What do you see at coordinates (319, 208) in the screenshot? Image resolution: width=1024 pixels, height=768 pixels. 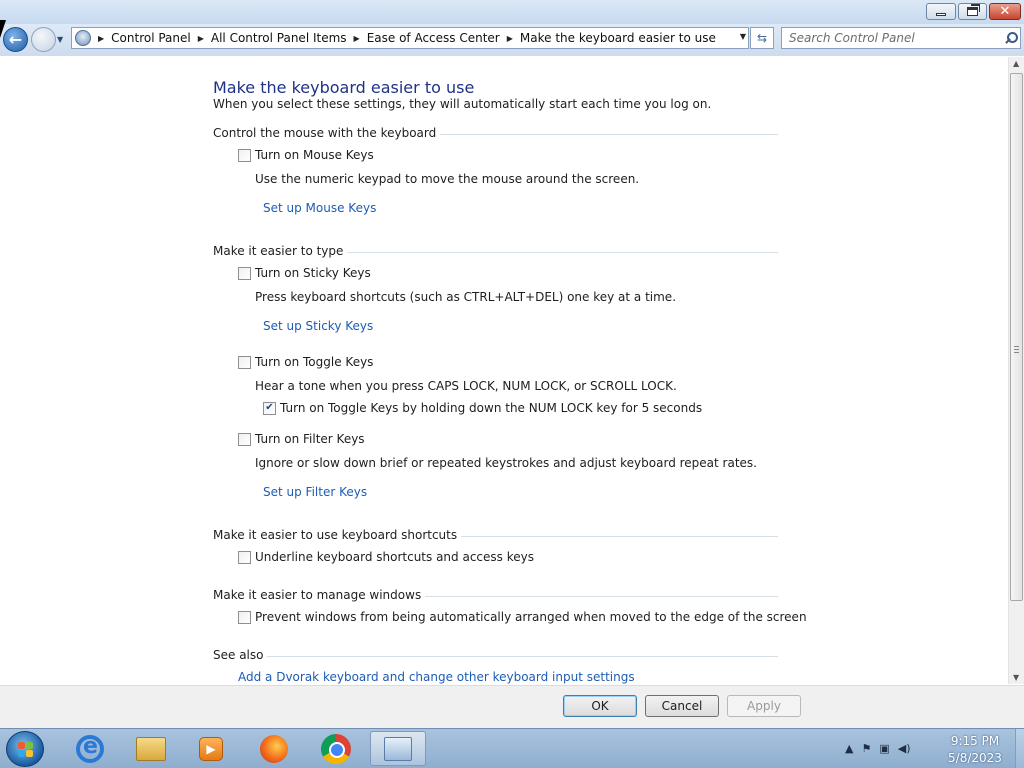 I see `setup-mouse-keys-link: Set up Mouse Keys` at bounding box center [319, 208].